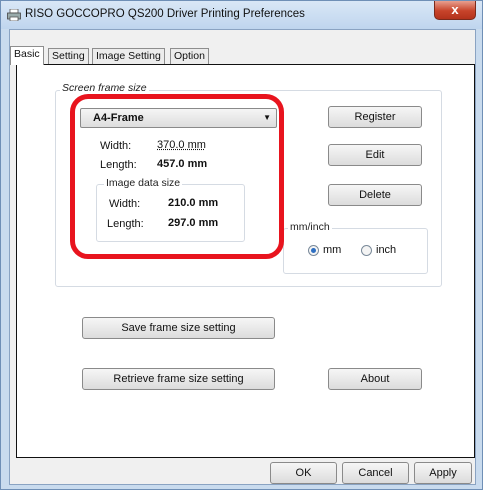 This screenshot has height=490, width=483. Describe the element at coordinates (68, 56) in the screenshot. I see `tab-setting: Setting` at that location.